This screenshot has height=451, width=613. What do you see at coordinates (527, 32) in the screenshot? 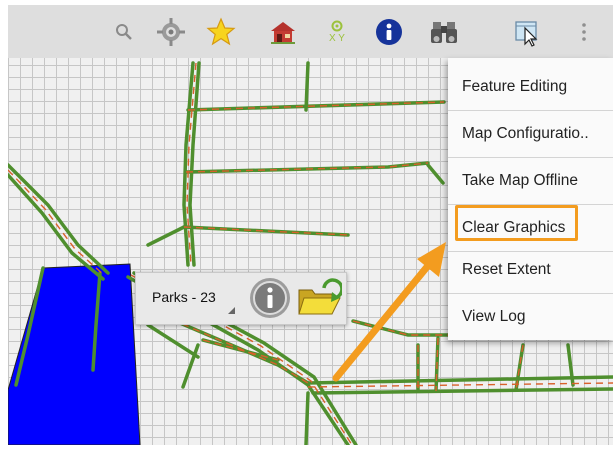
I see `select-cursor-icon` at bounding box center [527, 32].